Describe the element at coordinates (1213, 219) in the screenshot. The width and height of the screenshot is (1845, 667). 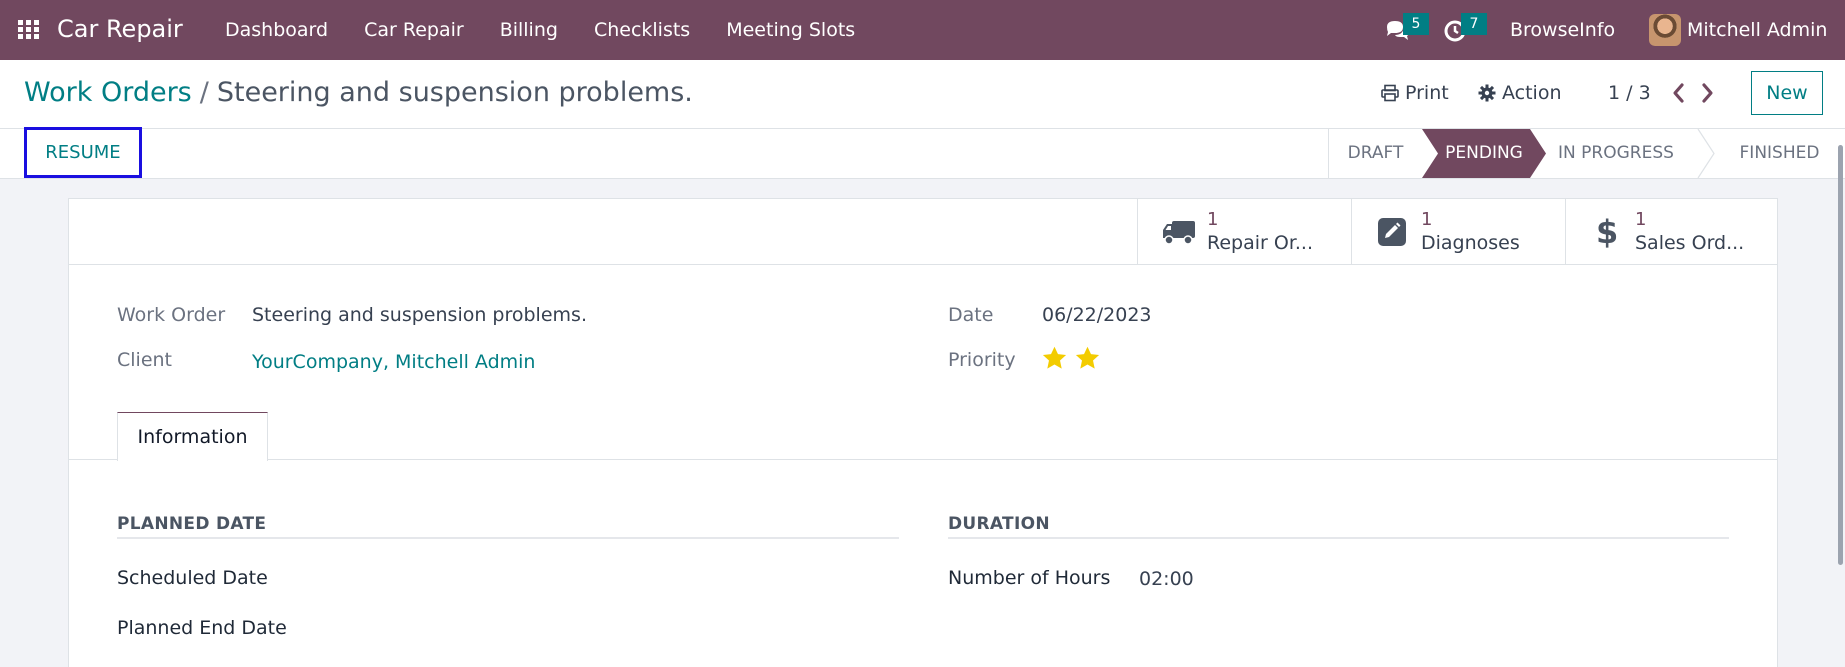
I see `repair-orders-count: 1` at that location.